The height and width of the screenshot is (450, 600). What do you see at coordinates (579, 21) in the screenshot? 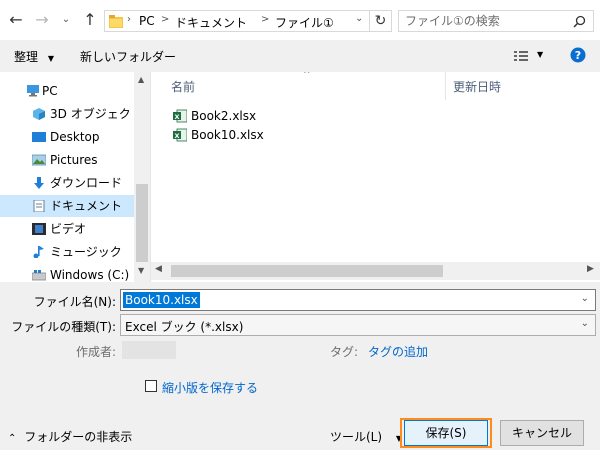
I see `search-icon` at bounding box center [579, 21].